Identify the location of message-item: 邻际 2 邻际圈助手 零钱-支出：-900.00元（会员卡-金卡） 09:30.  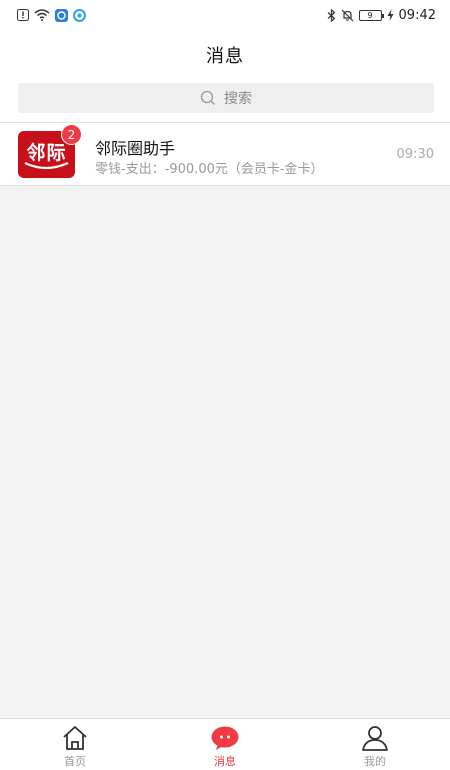
(225, 154).